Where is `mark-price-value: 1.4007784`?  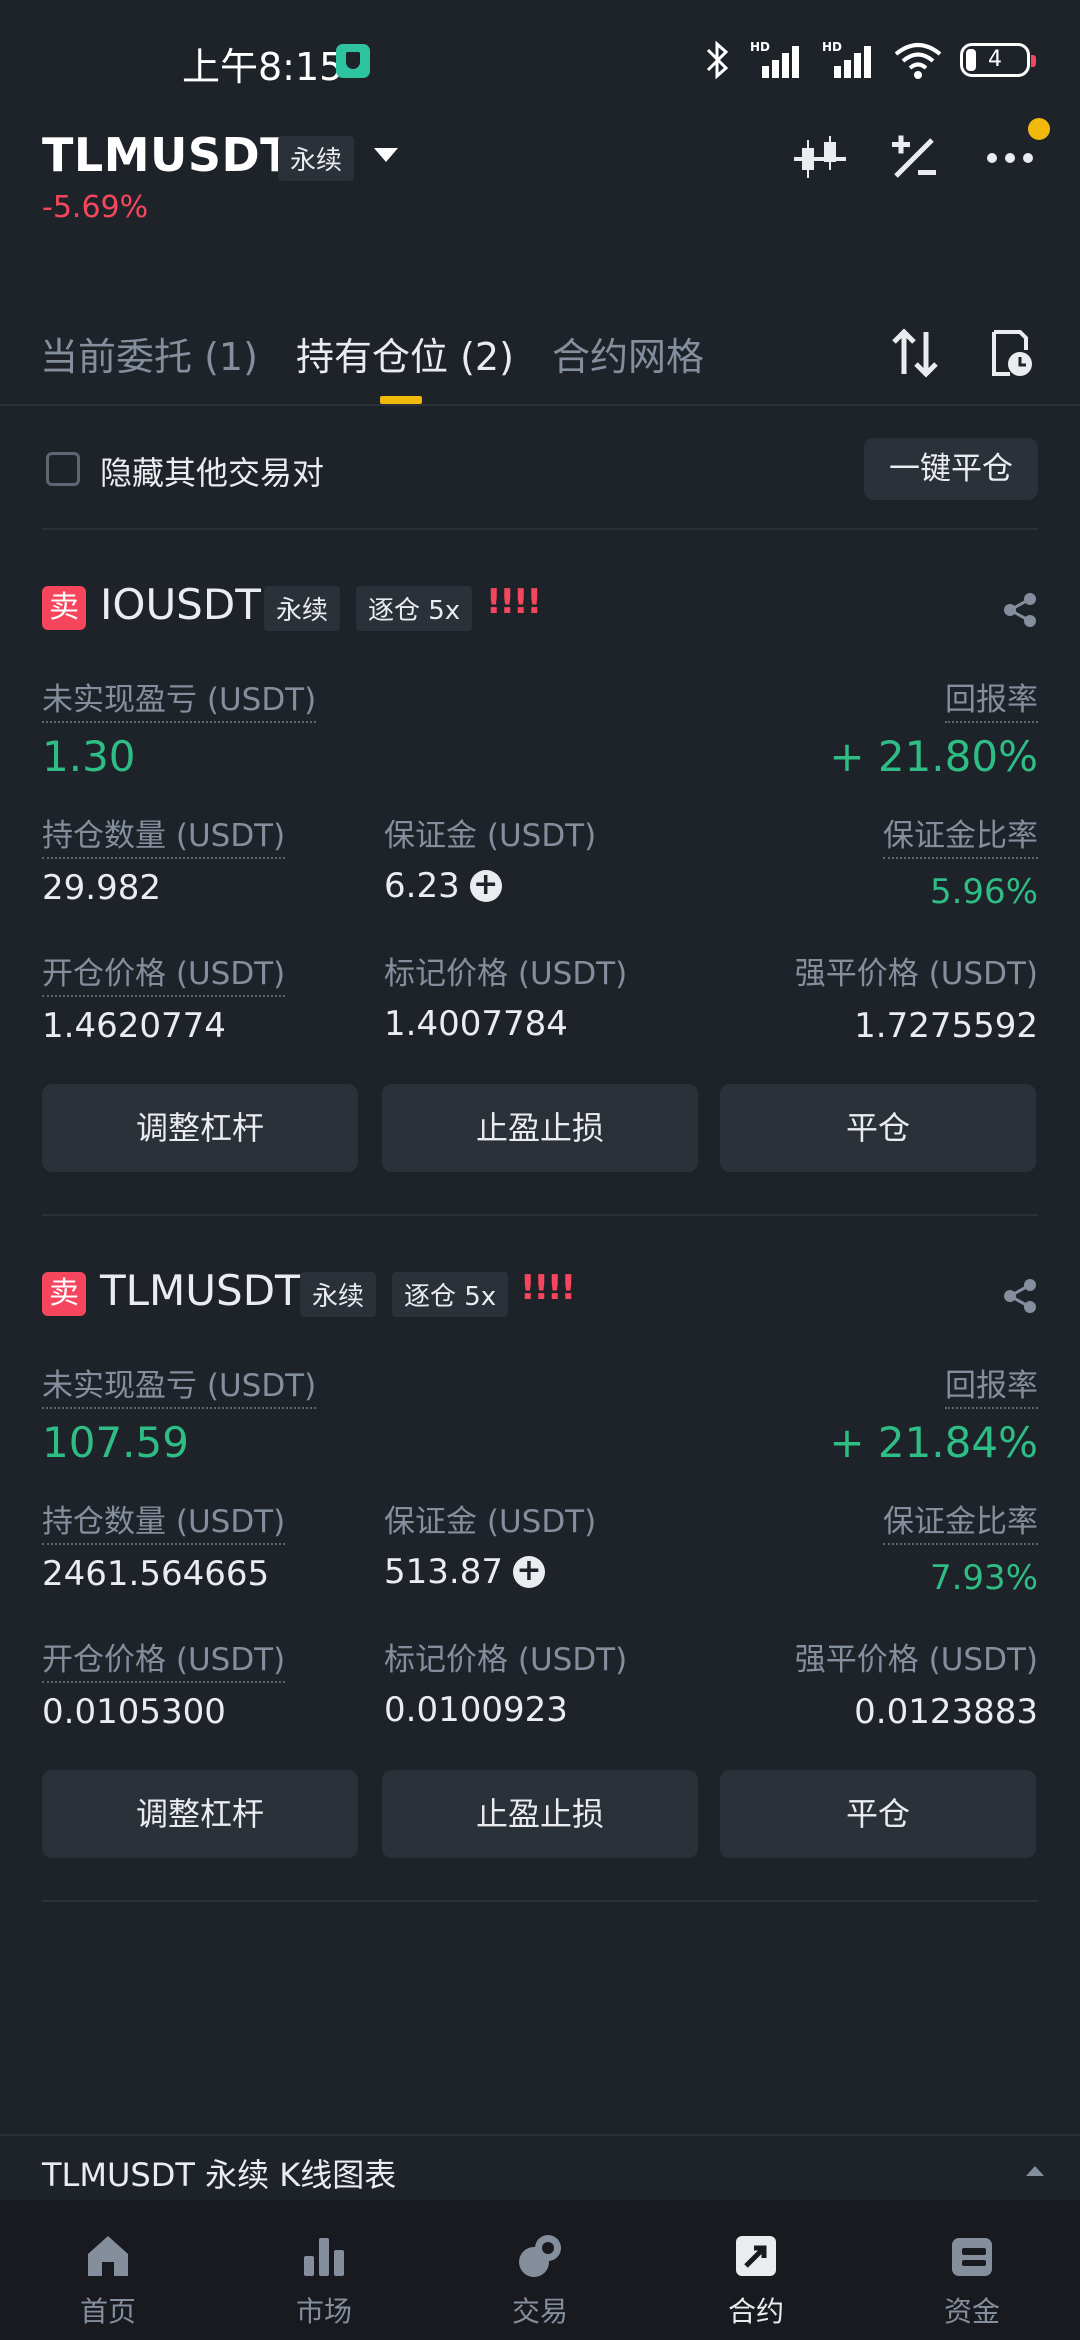 mark-price-value: 1.4007784 is located at coordinates (476, 1024).